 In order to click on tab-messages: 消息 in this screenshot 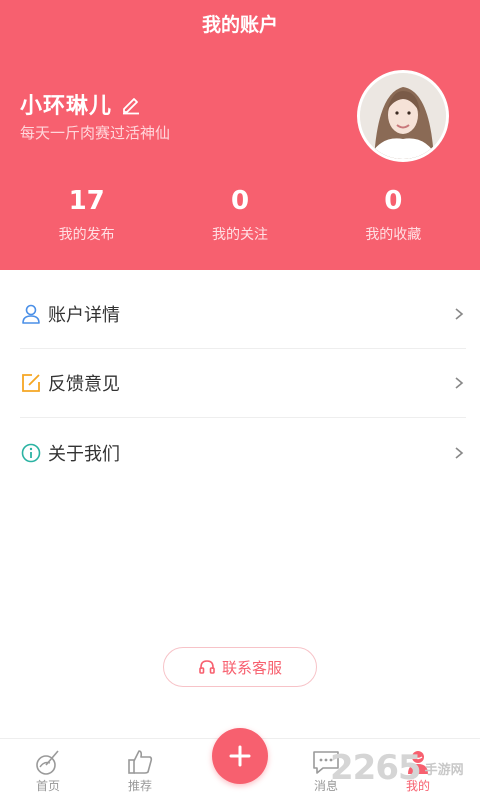, I will do `click(326, 770)`.